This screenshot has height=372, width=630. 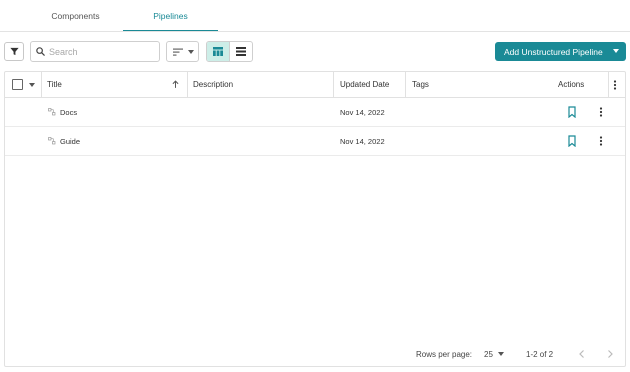 I want to click on search-icon, so click(x=40, y=51).